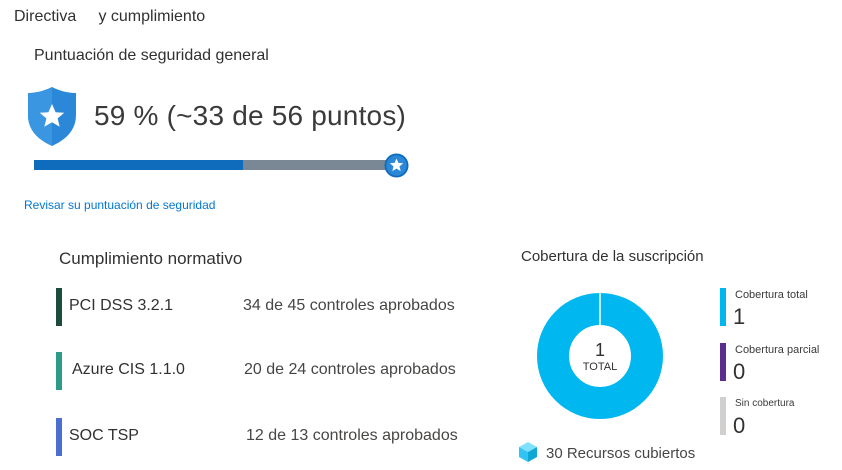  What do you see at coordinates (600, 367) in the screenshot?
I see `donut-total-label: TOTAL` at bounding box center [600, 367].